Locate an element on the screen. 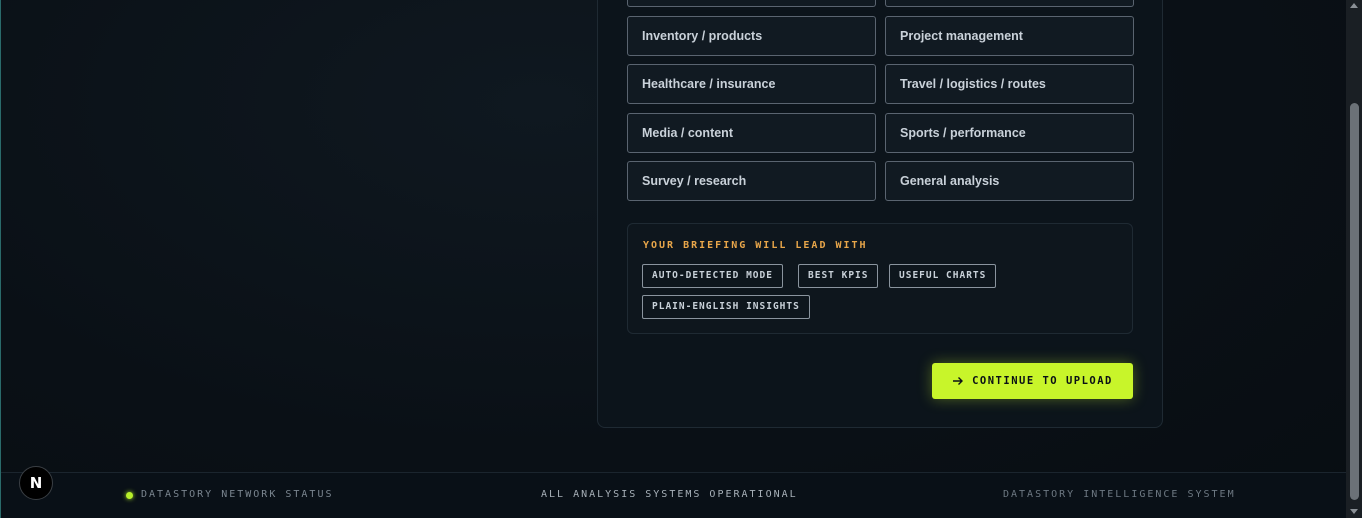  vertical-scrollbar is located at coordinates (1354, 259).